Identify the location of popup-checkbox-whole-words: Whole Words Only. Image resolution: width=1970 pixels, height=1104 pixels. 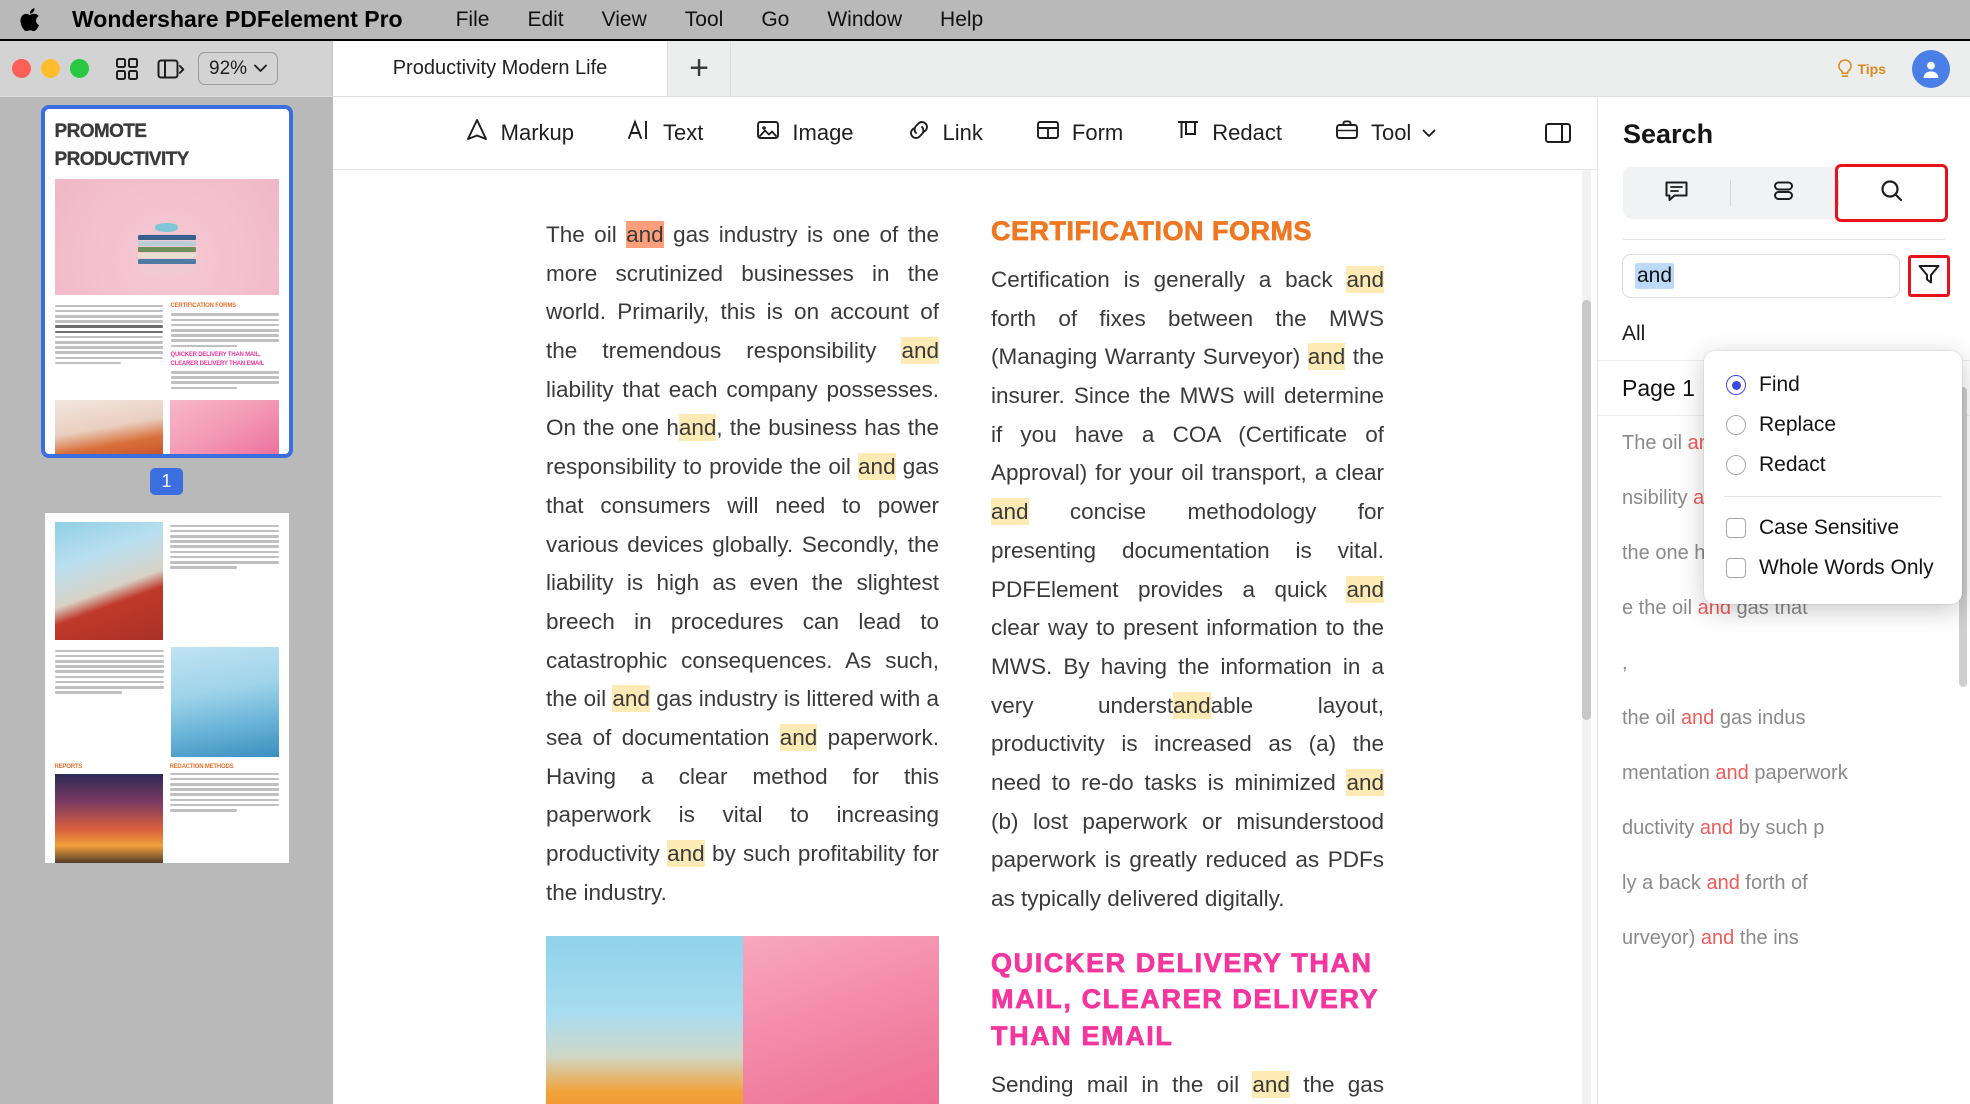
(1833, 568).